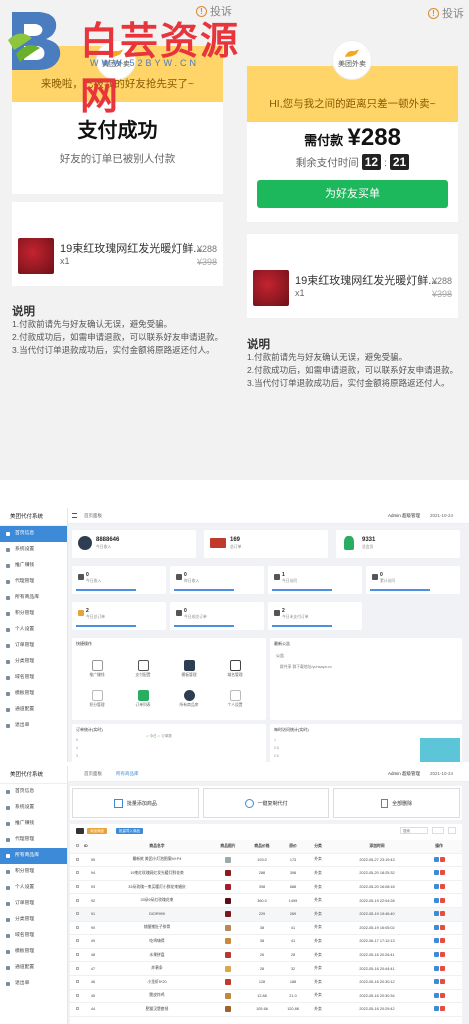 The width and height of the screenshot is (469, 1024). What do you see at coordinates (129, 831) in the screenshot?
I see `import-goods-button: 批量导入商品` at bounding box center [129, 831].